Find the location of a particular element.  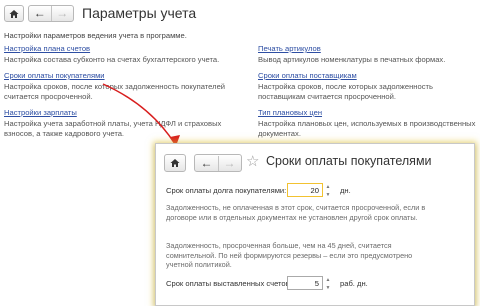

customer-debt-term-label: Срок оплаты долга покупателями: is located at coordinates (226, 190).